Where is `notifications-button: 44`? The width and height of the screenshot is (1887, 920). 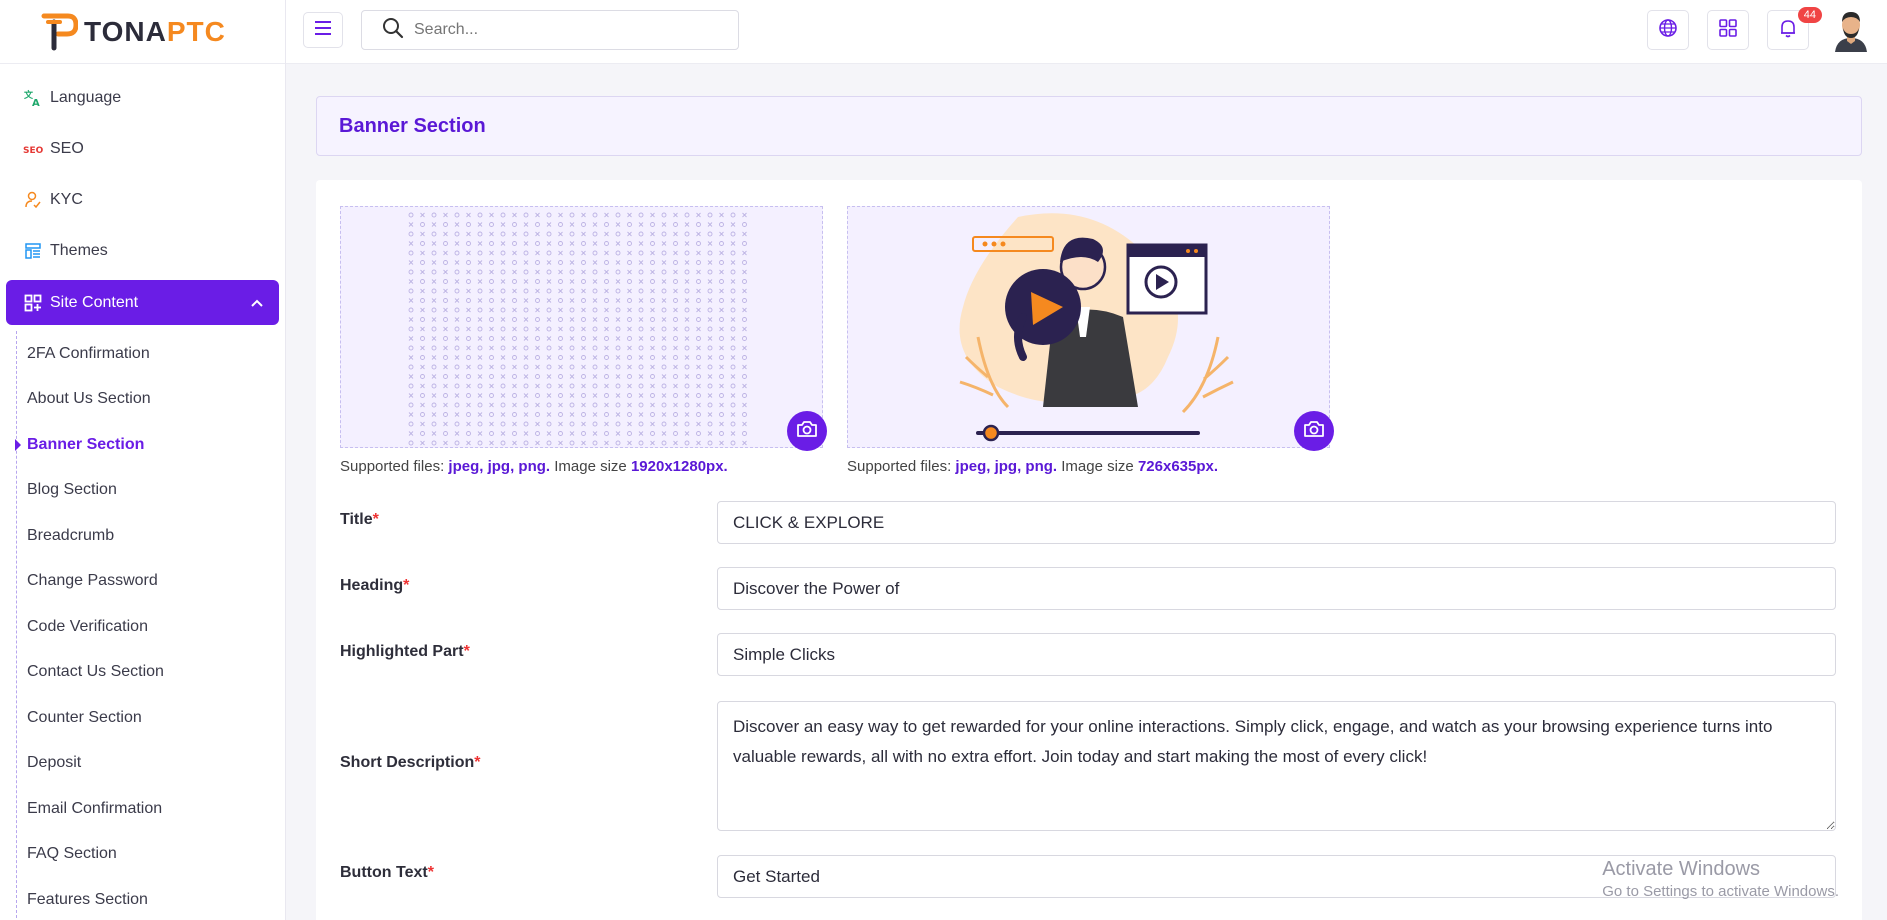
notifications-button: 44 is located at coordinates (1794, 28).